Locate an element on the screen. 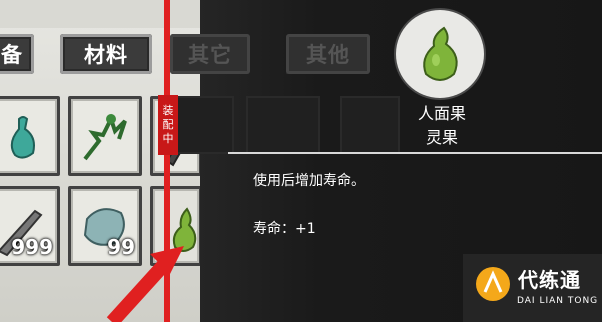 The image size is (602, 322). watermark-title: 代练通 is located at coordinates (549, 280).